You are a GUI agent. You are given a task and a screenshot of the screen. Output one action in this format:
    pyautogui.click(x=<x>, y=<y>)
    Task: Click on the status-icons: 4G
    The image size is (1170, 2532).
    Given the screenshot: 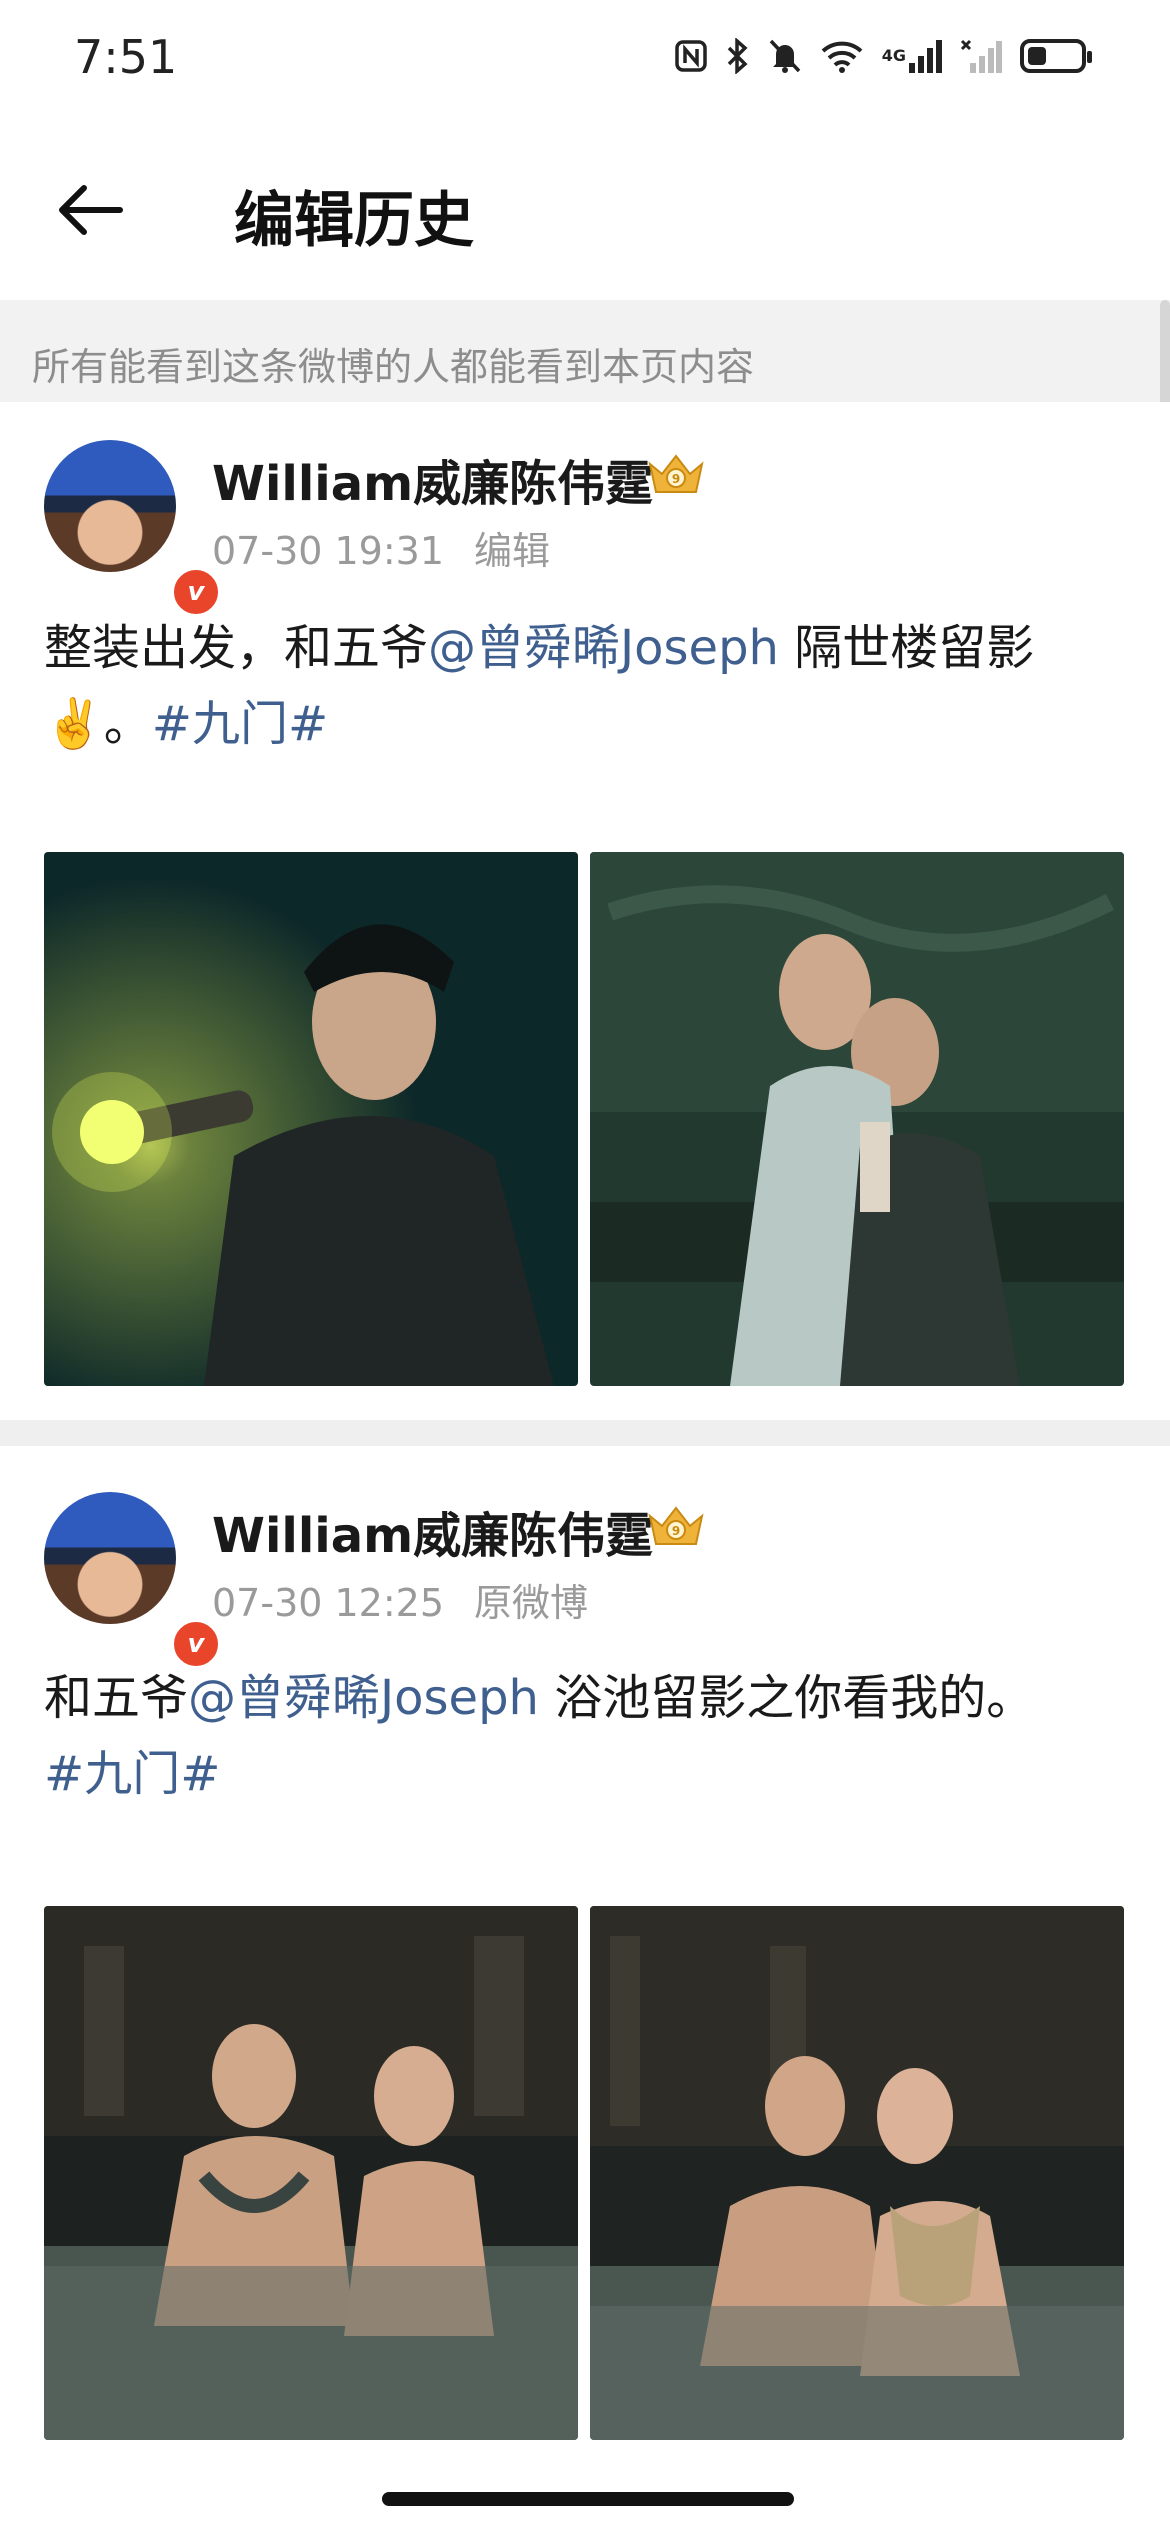 What is the action you would take?
    pyautogui.click(x=883, y=56)
    